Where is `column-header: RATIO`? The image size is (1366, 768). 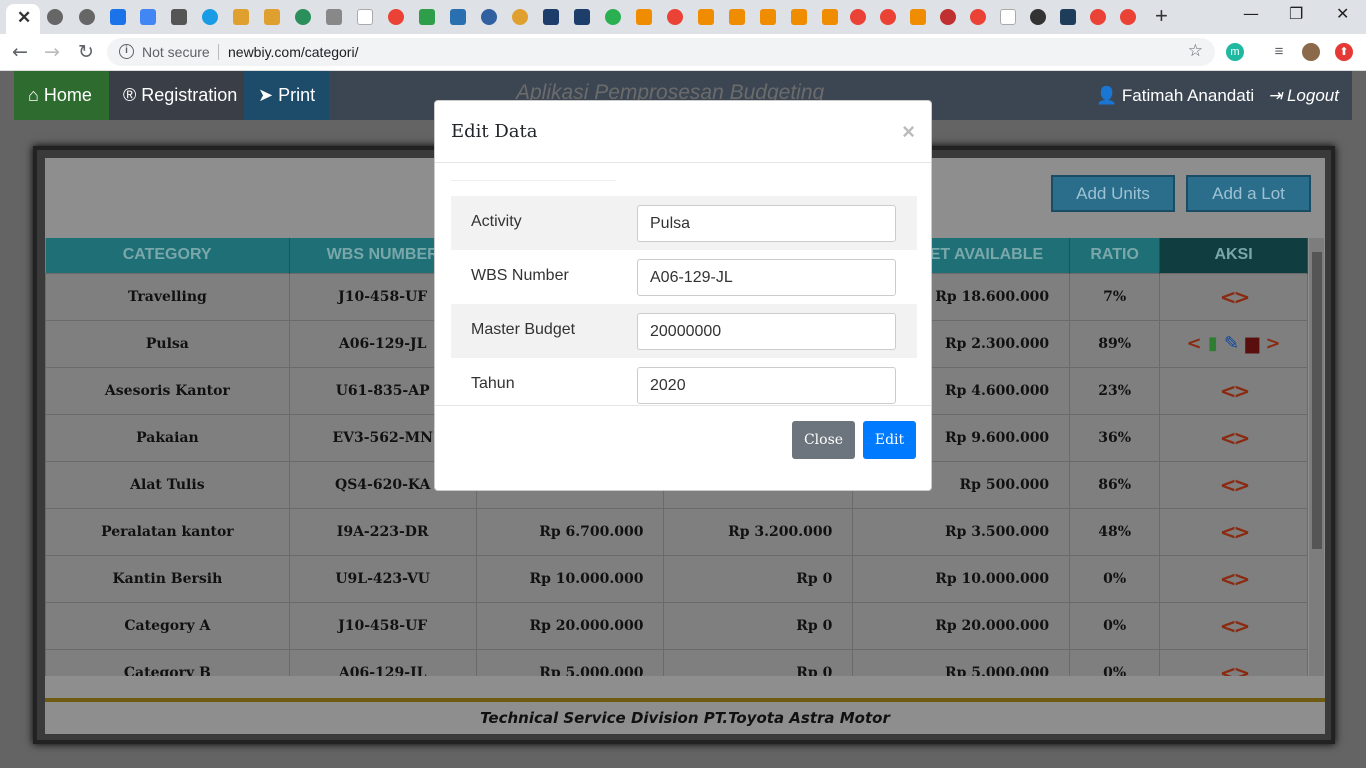
column-header: RATIO is located at coordinates (1115, 255).